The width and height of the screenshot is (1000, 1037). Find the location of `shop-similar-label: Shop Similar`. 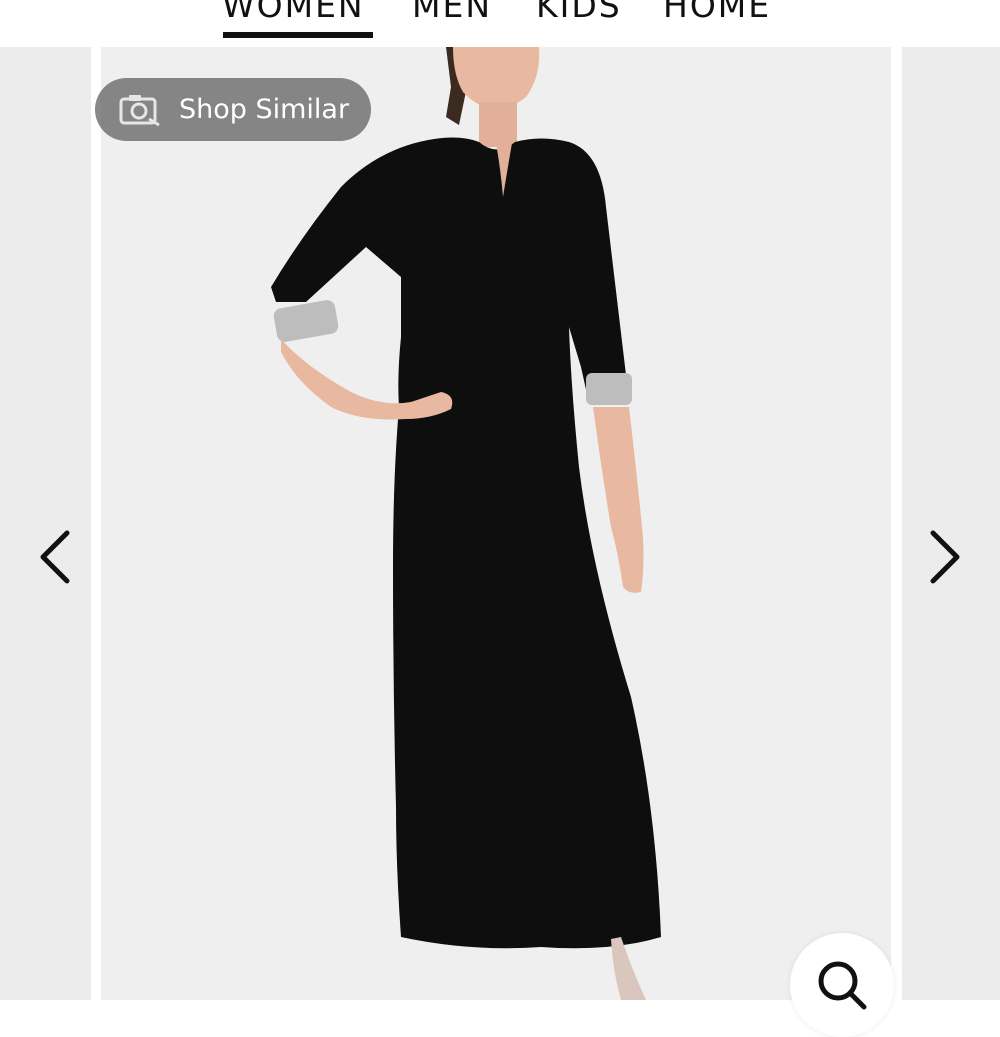

shop-similar-label: Shop Similar is located at coordinates (264, 109).